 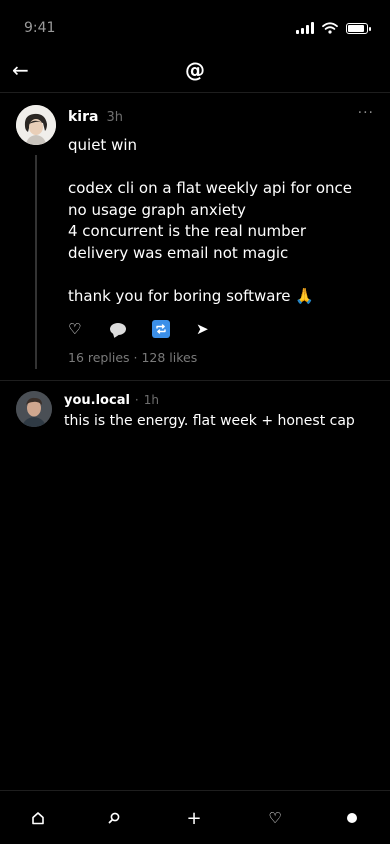 What do you see at coordinates (210, 188) in the screenshot?
I see `post-line: codex cli on a flat weekly api for once` at bounding box center [210, 188].